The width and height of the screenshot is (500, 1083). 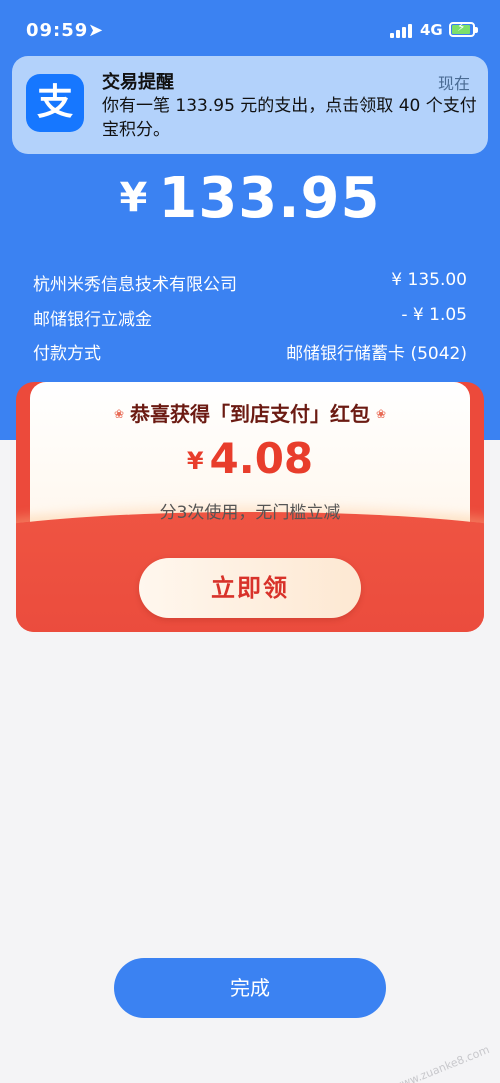 What do you see at coordinates (390, 1062) in the screenshot?
I see `watermark: 赚客吧，有奖一起赚！www.zuanke8.com` at bounding box center [390, 1062].